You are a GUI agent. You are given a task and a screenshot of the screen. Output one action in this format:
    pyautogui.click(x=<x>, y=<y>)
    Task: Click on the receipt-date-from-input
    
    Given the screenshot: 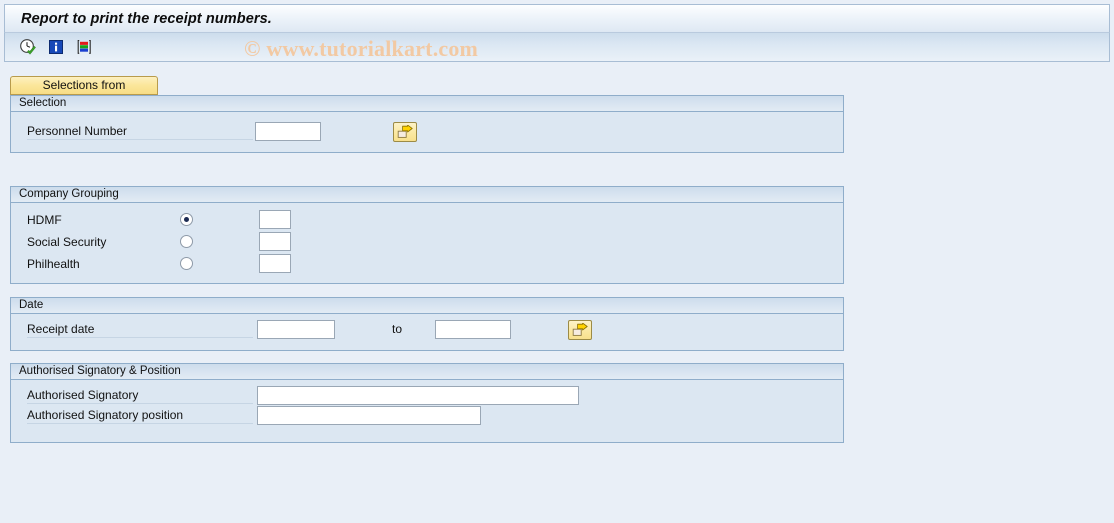 What is the action you would take?
    pyautogui.click(x=296, y=329)
    